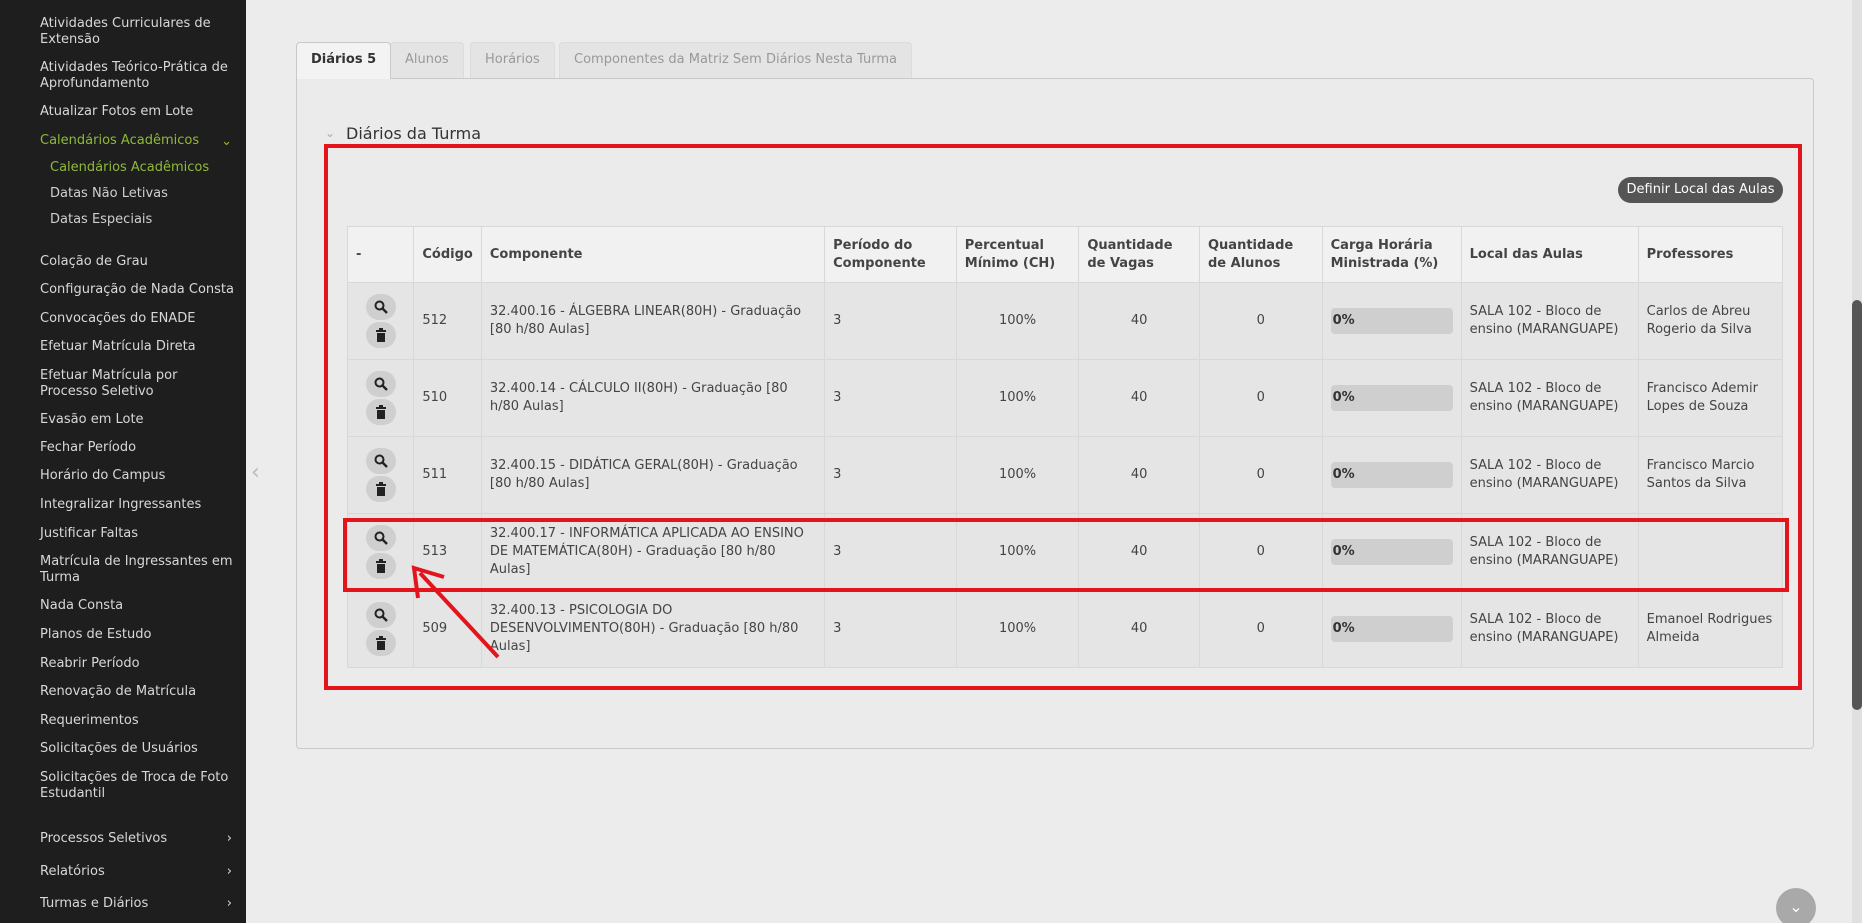  What do you see at coordinates (512, 60) in the screenshot?
I see `tab-horarios: Horários` at bounding box center [512, 60].